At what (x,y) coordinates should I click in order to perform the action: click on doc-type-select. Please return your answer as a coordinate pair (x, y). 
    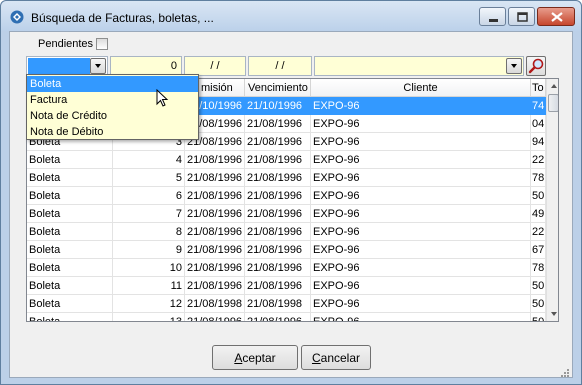
    Looking at the image, I should click on (67, 66).